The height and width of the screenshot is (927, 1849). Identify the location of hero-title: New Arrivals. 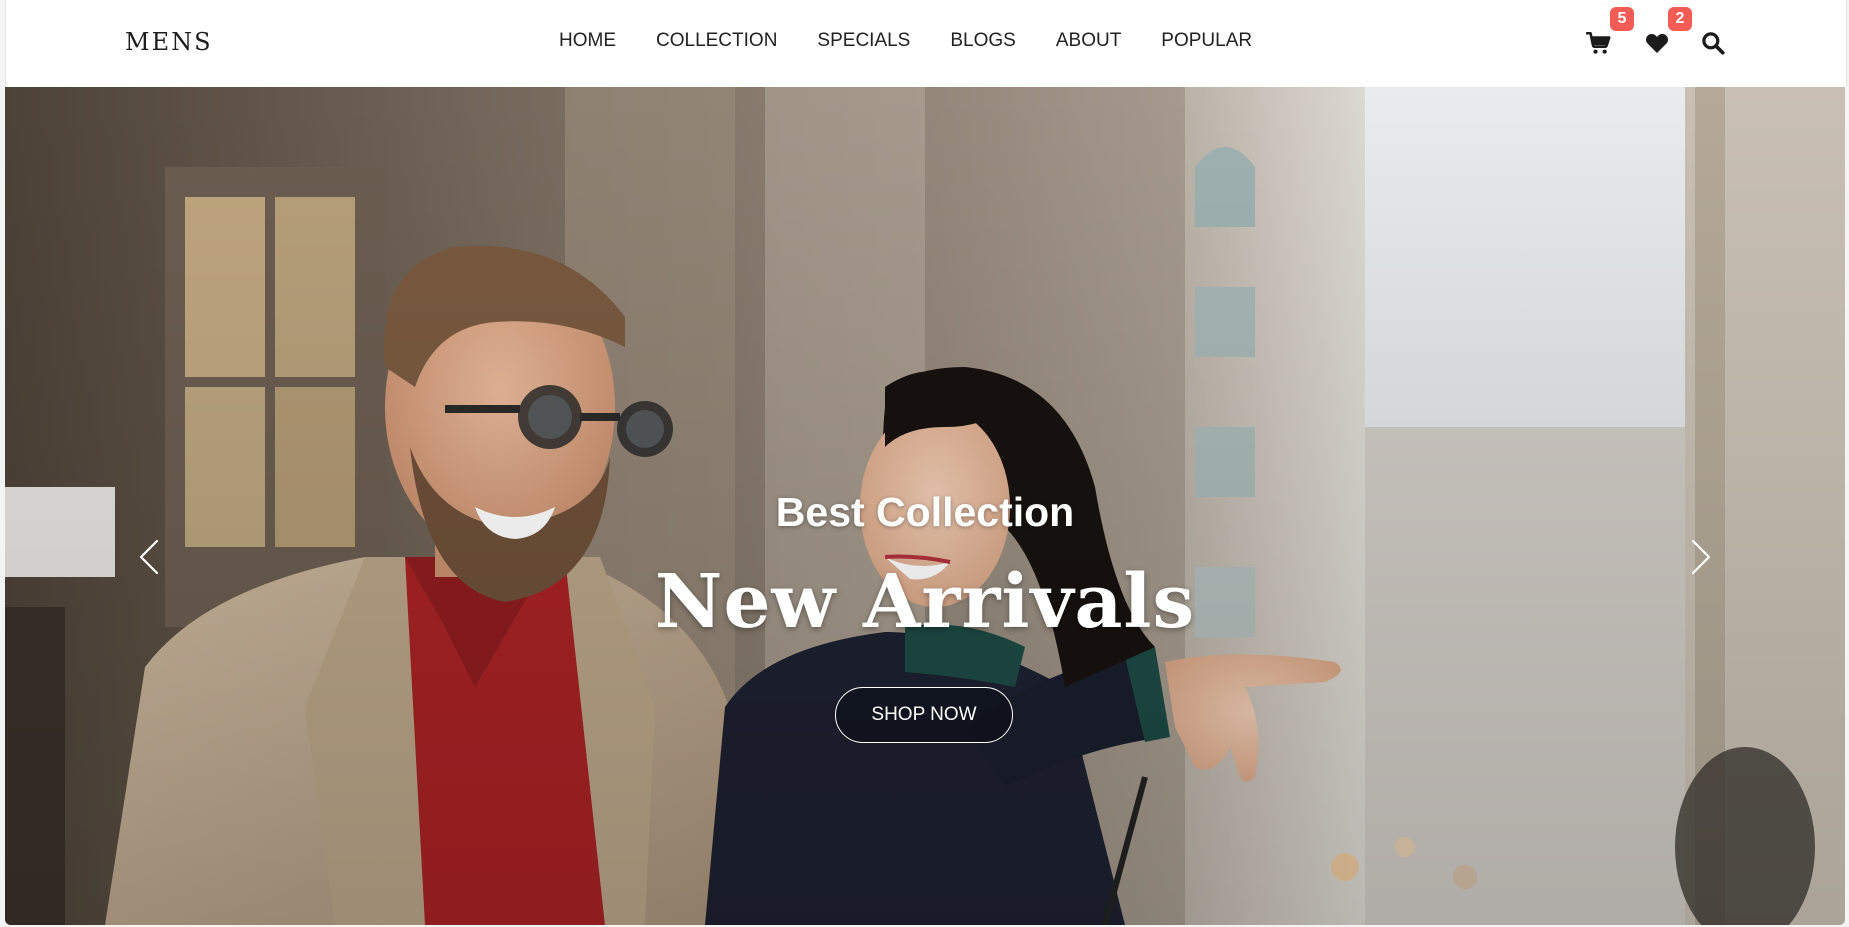
(925, 602).